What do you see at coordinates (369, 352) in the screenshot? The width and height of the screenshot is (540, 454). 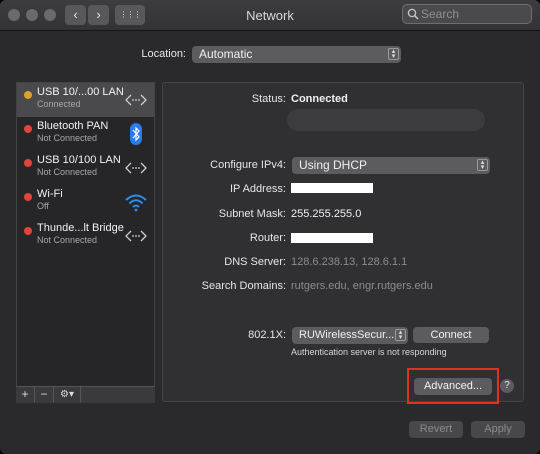 I see `auth-status-message: Authentication server is not responding` at bounding box center [369, 352].